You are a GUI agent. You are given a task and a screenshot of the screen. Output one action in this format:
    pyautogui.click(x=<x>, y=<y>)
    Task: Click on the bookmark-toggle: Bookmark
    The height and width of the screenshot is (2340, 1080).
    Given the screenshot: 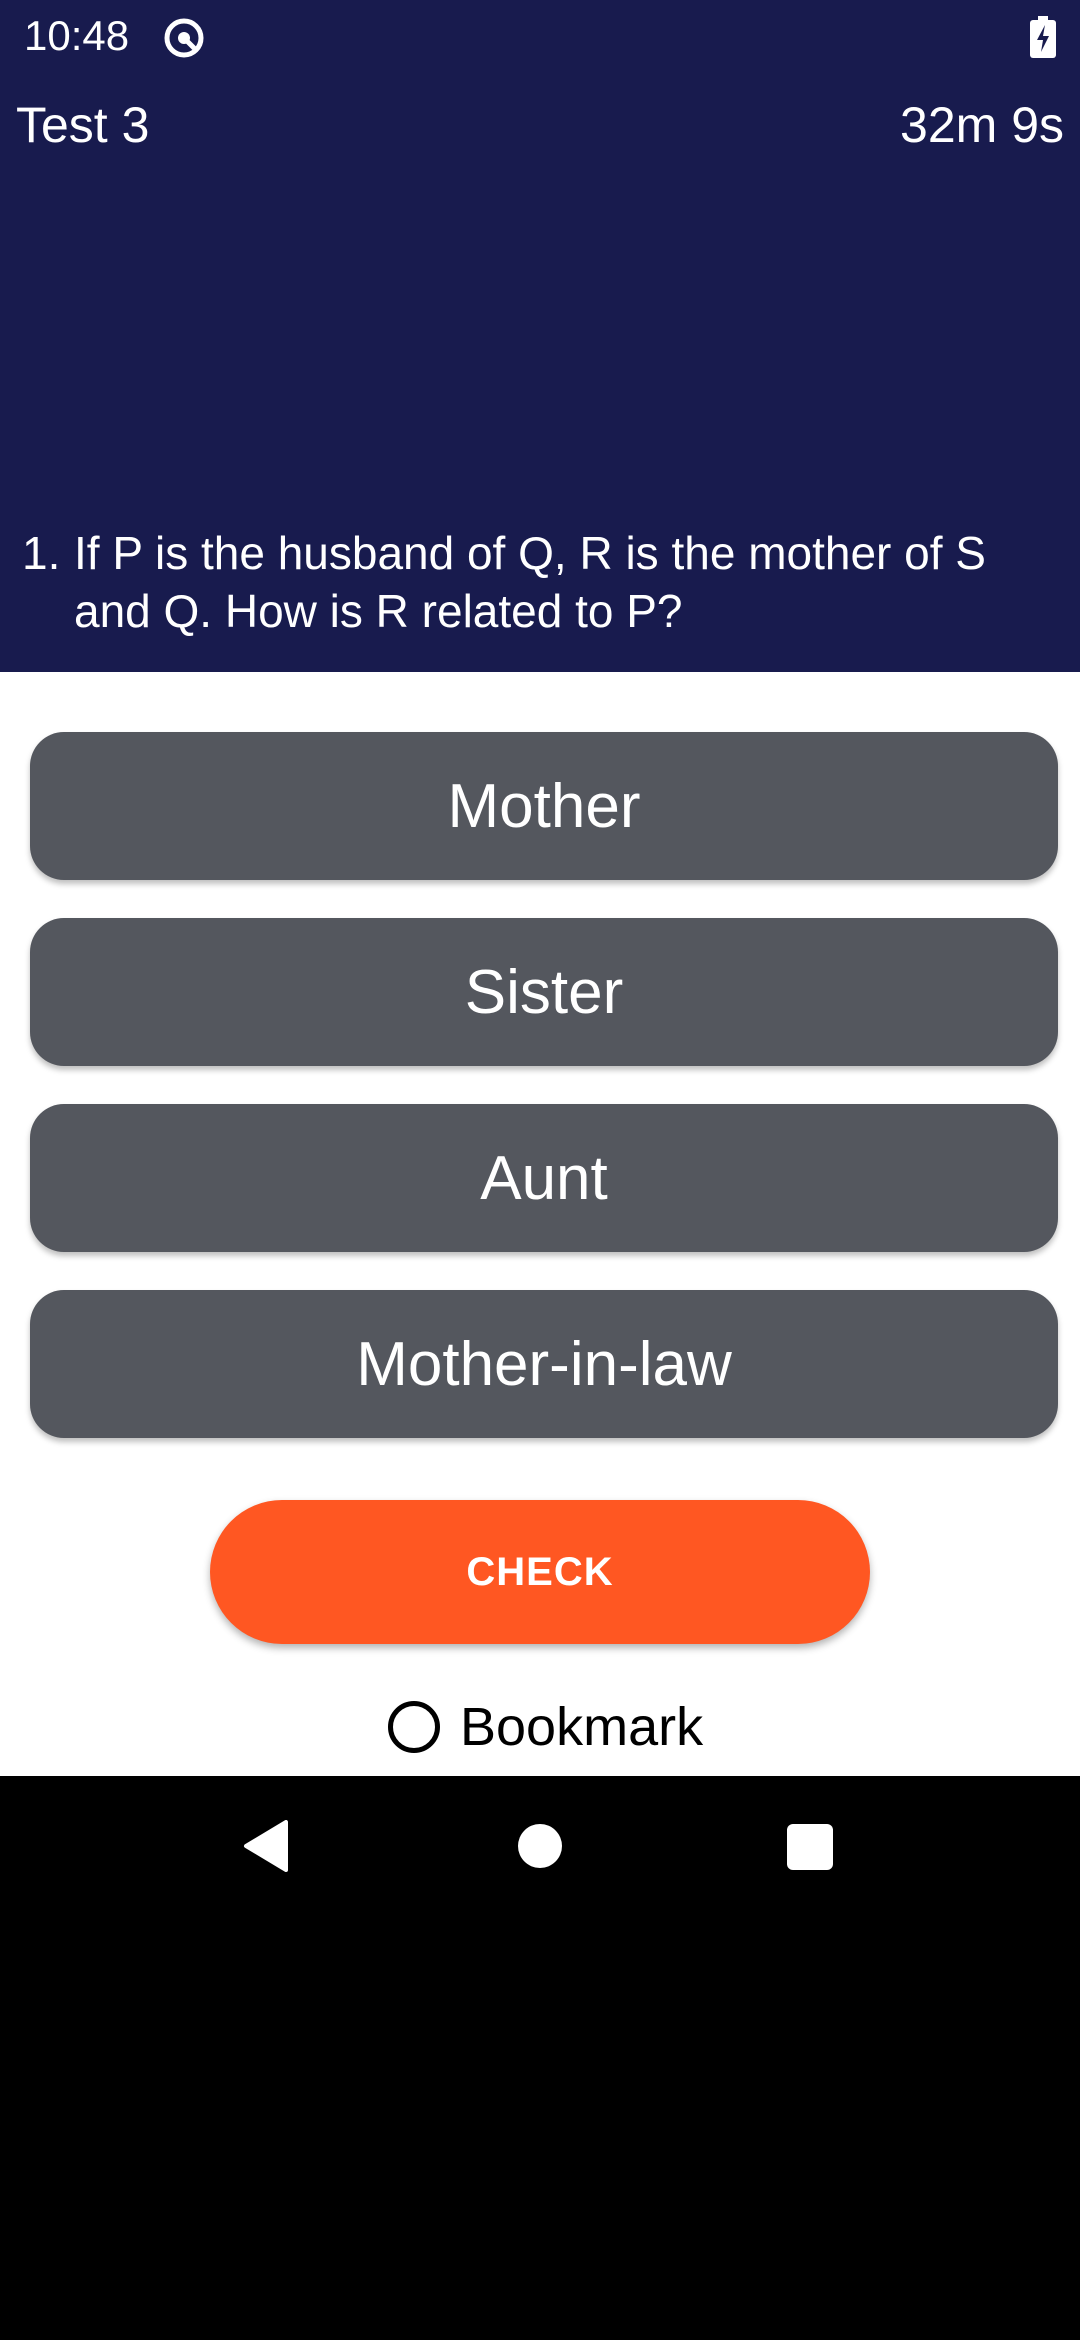 What is the action you would take?
    pyautogui.click(x=545, y=1727)
    